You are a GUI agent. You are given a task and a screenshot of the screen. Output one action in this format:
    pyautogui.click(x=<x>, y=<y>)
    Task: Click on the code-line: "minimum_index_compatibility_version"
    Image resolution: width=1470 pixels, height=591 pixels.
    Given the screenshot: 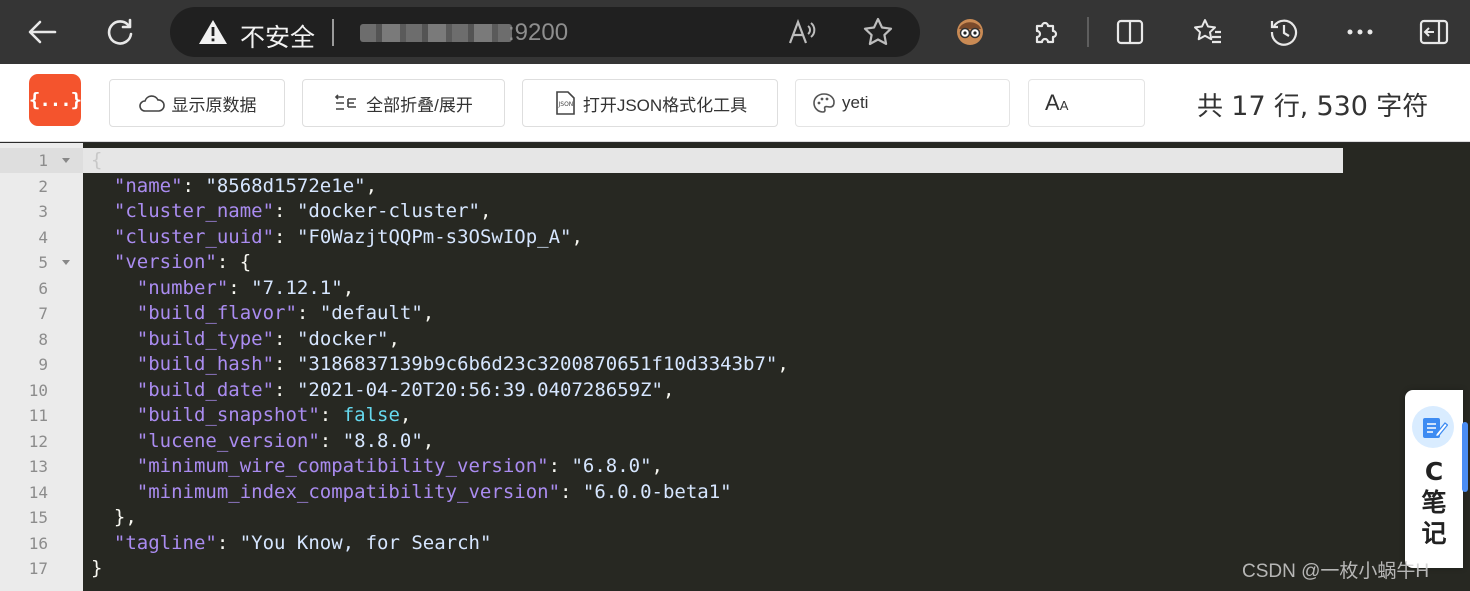 What is the action you would take?
    pyautogui.click(x=411, y=492)
    